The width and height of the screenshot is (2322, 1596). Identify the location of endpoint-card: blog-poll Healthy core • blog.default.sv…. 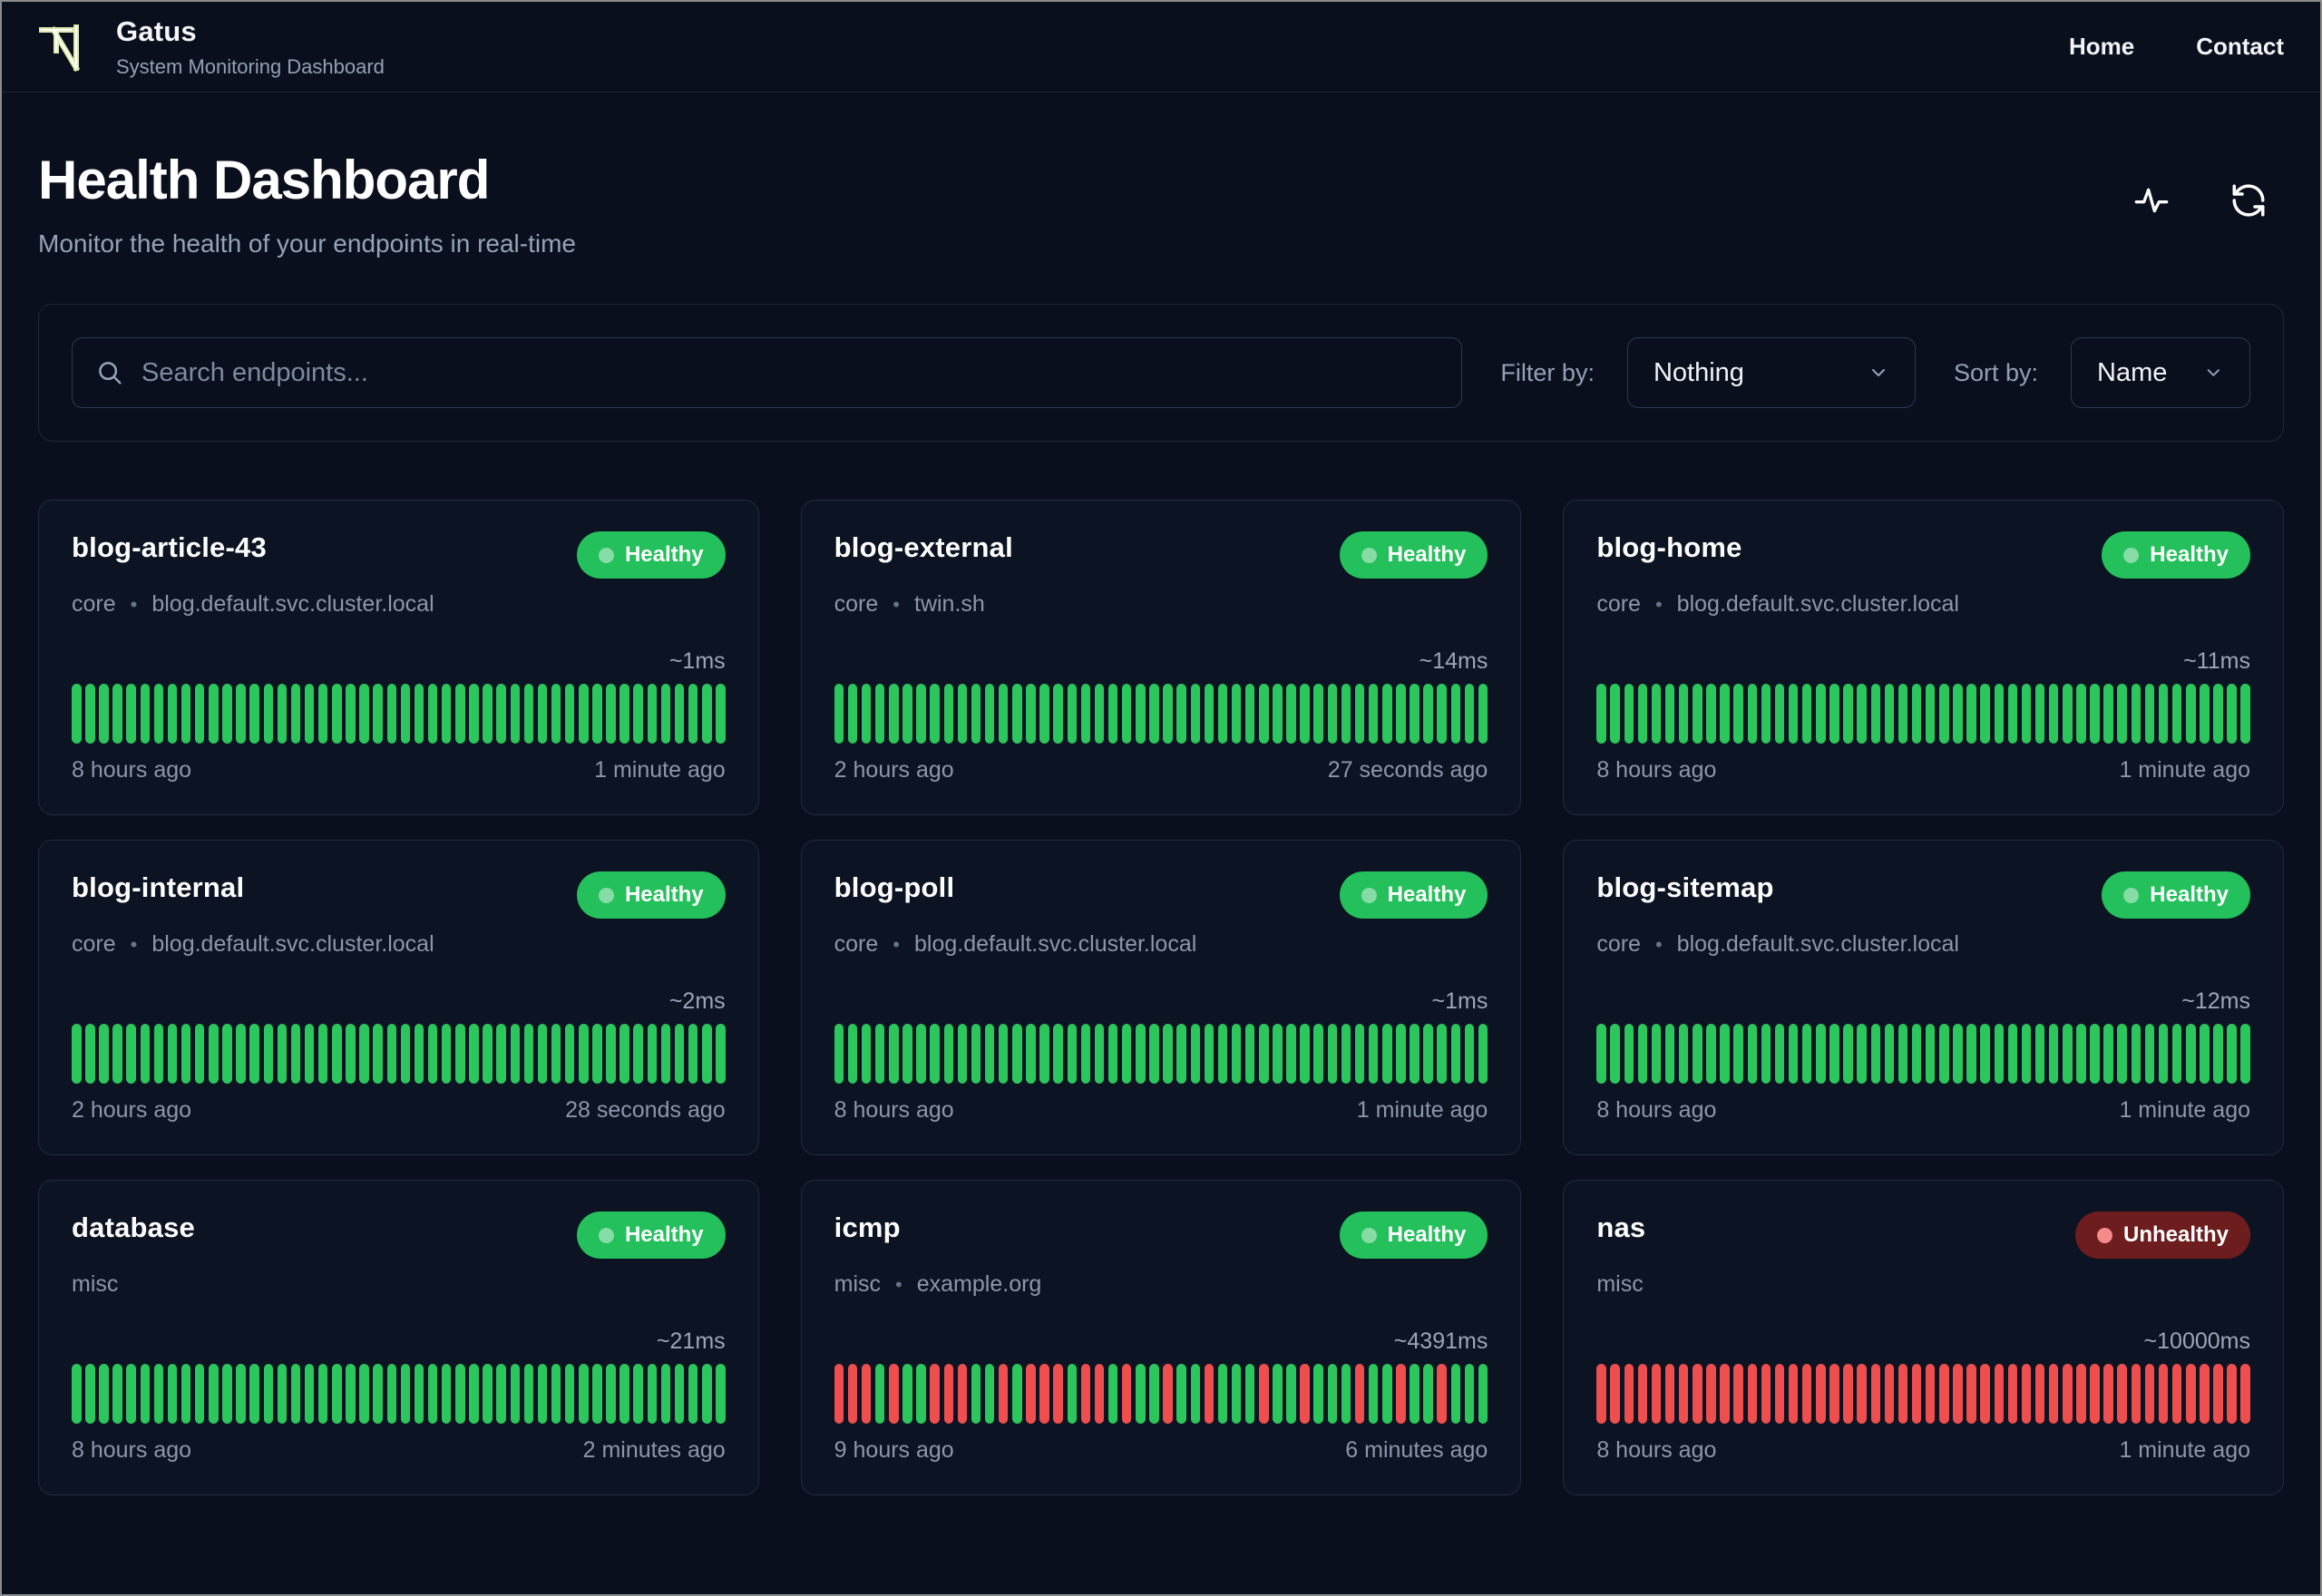
(1161, 997).